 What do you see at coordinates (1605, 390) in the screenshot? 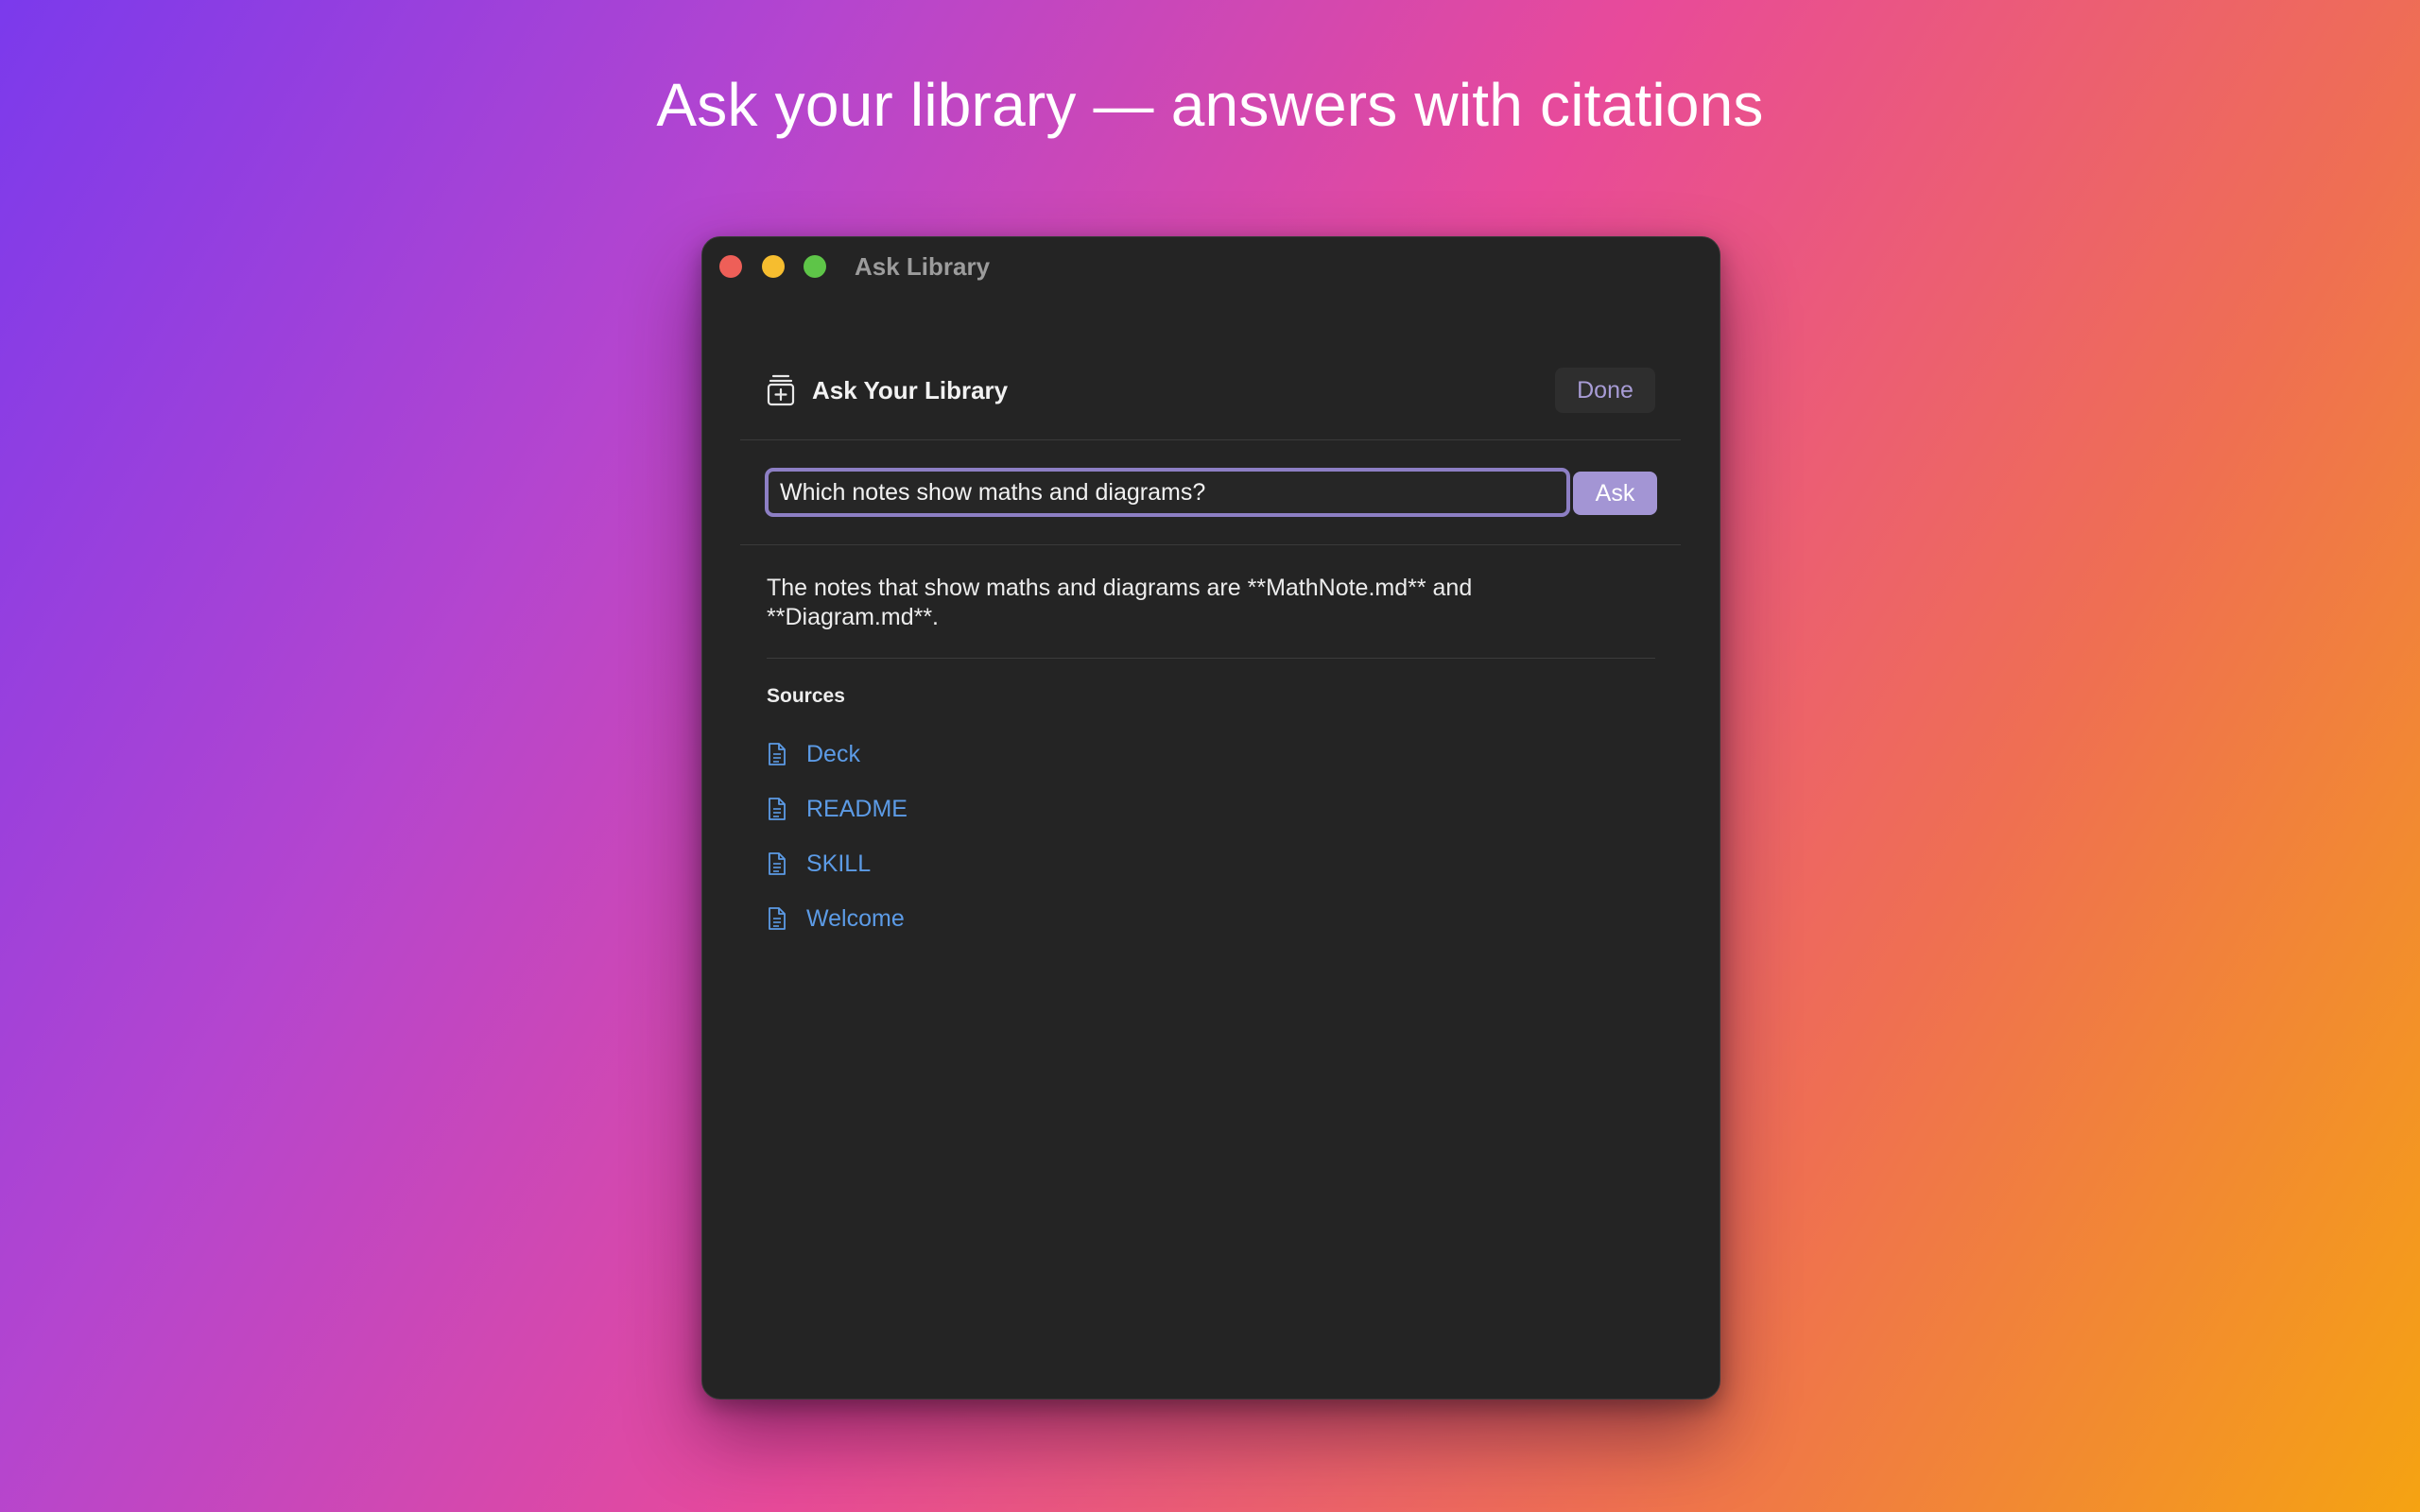
I see `done-button: Done` at bounding box center [1605, 390].